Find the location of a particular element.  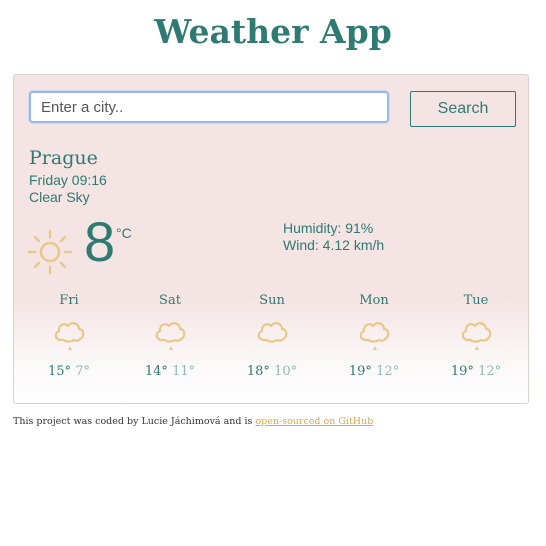

app-title: Weather App is located at coordinates (273, 31).